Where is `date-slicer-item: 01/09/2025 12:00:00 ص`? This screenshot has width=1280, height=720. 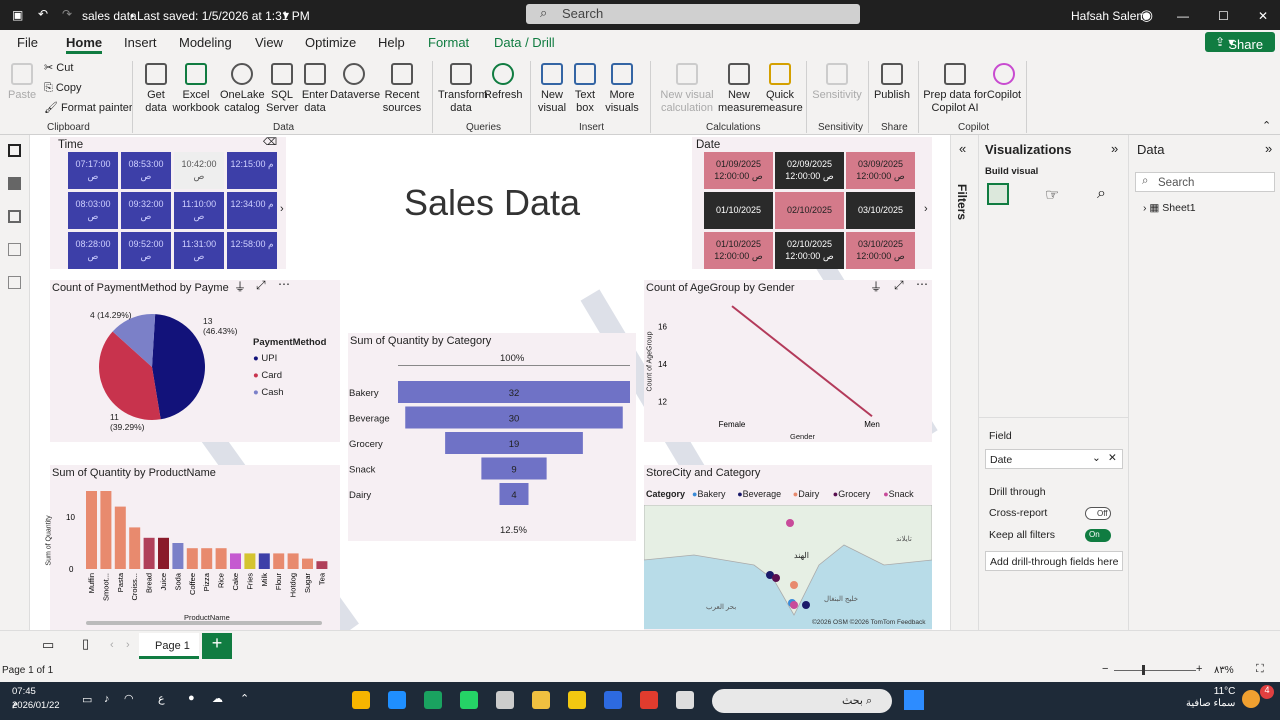 date-slicer-item: 01/09/2025 12:00:00 ص is located at coordinates (738, 170).